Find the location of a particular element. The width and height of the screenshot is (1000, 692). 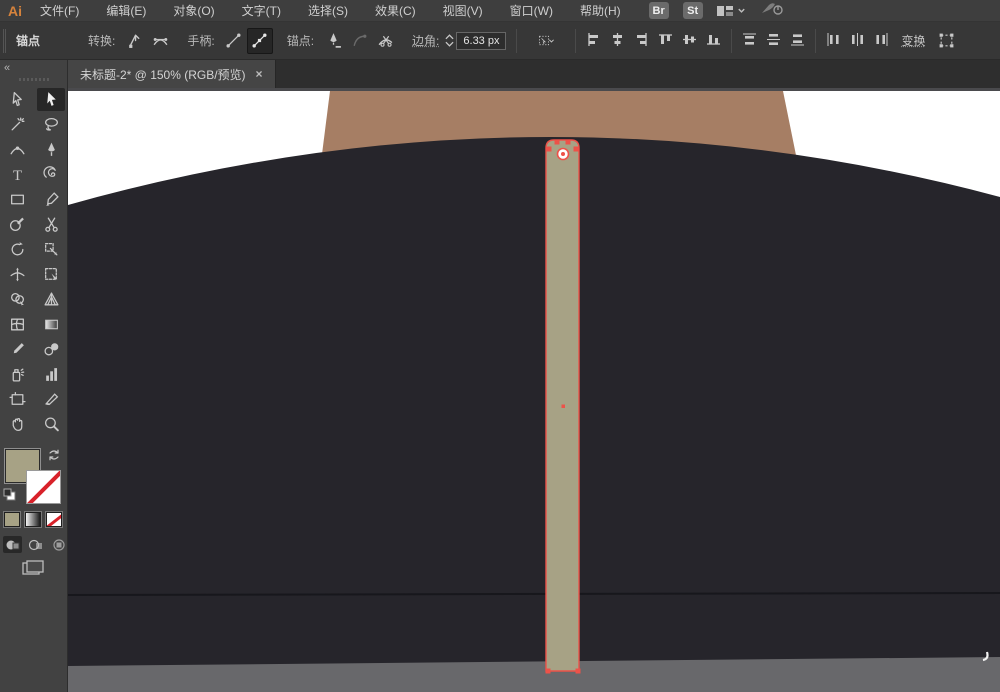

panel-drag-handle is located at coordinates (33, 79).